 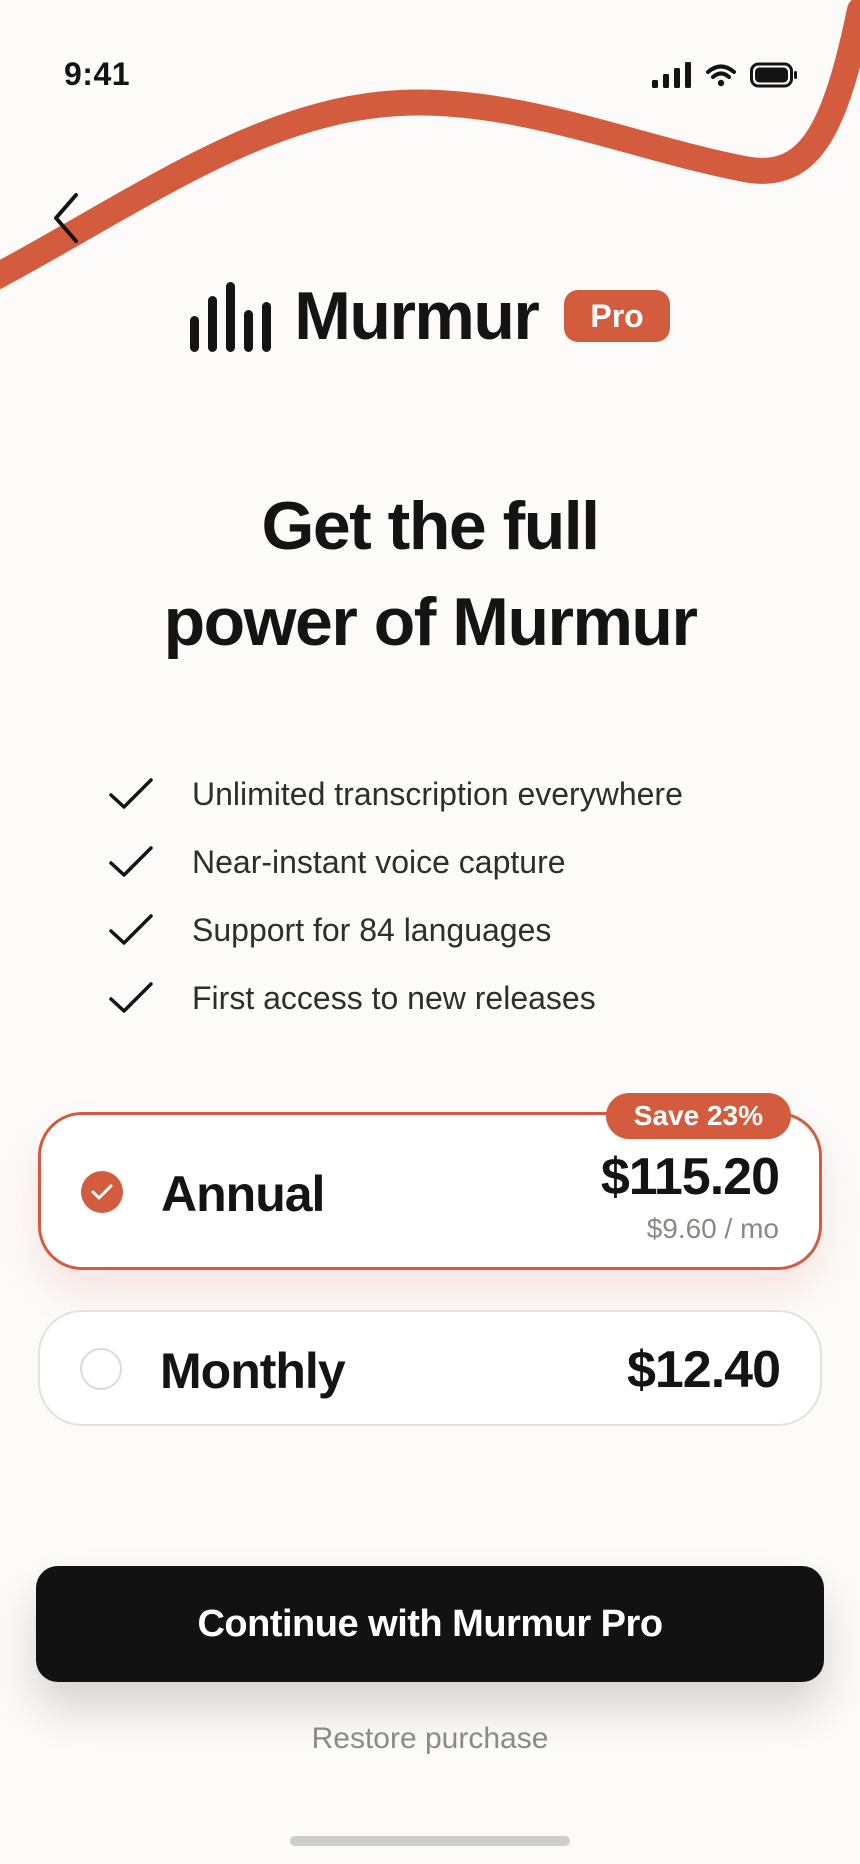 What do you see at coordinates (430, 526) in the screenshot?
I see `title-line-1: Get the full` at bounding box center [430, 526].